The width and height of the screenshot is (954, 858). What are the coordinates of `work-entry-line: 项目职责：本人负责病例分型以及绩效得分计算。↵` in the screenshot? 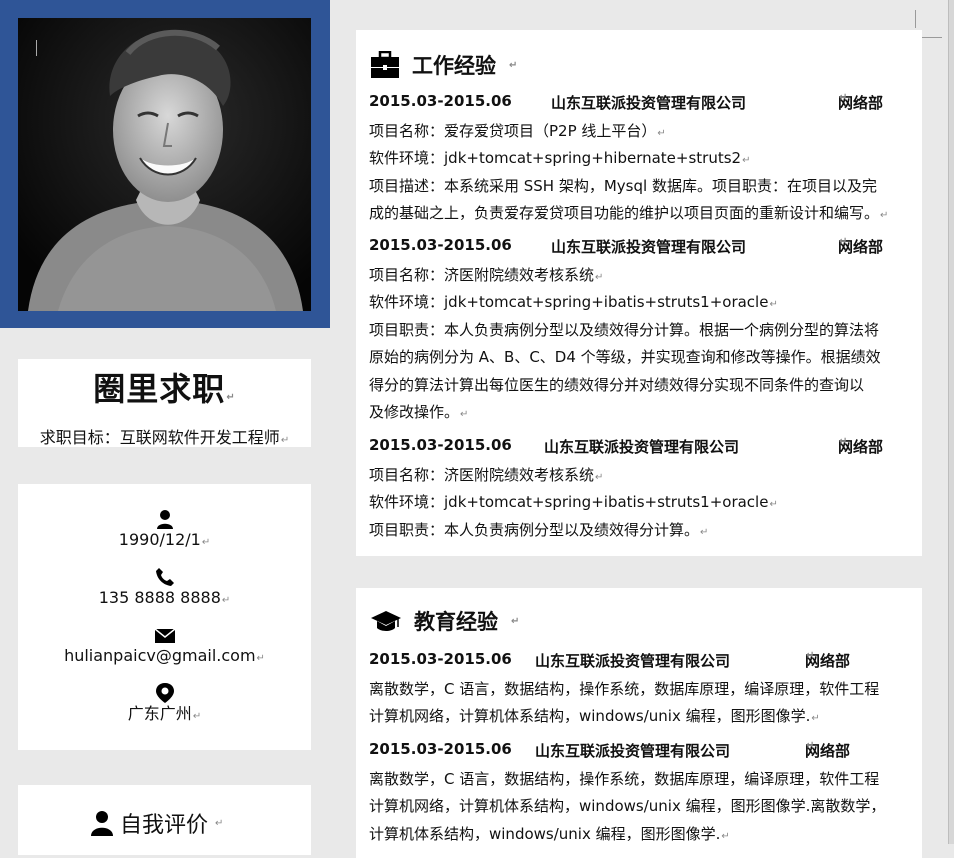 It's located at (539, 530).